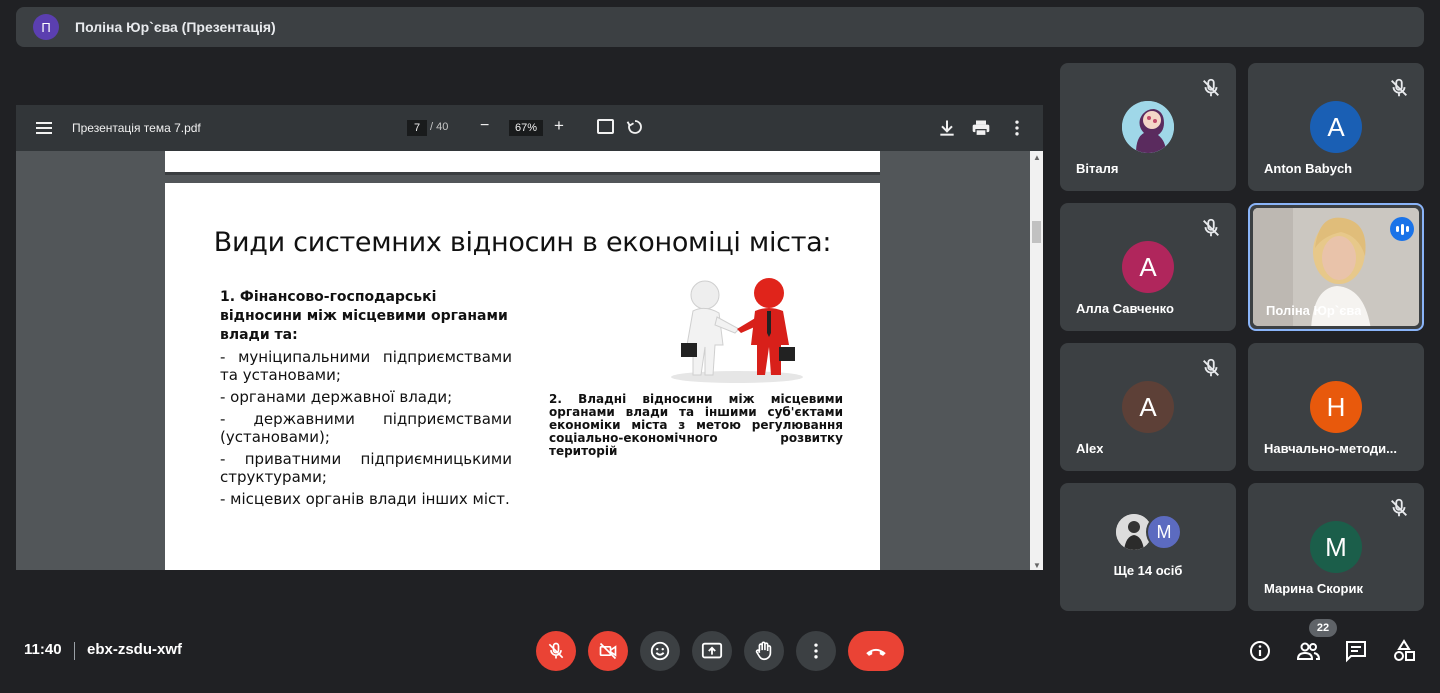 This screenshot has height=693, width=1440. I want to click on participant-name: Марина Скорик, so click(1313, 588).